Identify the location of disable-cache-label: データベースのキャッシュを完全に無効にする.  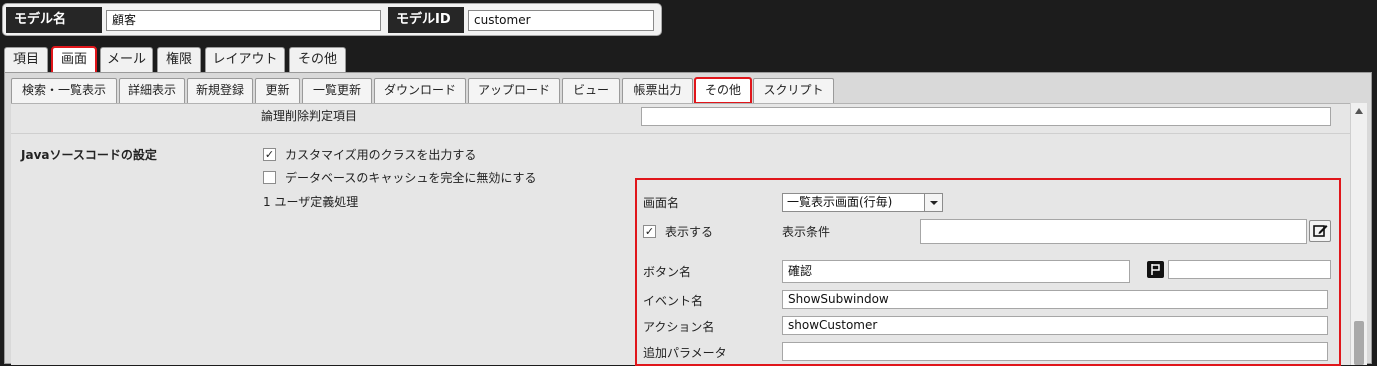
(411, 178).